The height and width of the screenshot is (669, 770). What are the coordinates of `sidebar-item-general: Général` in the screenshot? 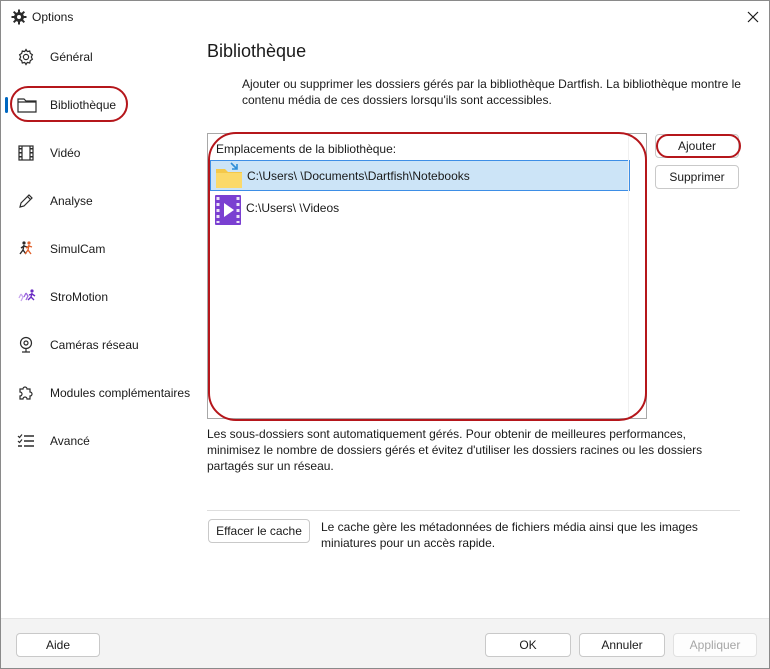 It's located at (99, 57).